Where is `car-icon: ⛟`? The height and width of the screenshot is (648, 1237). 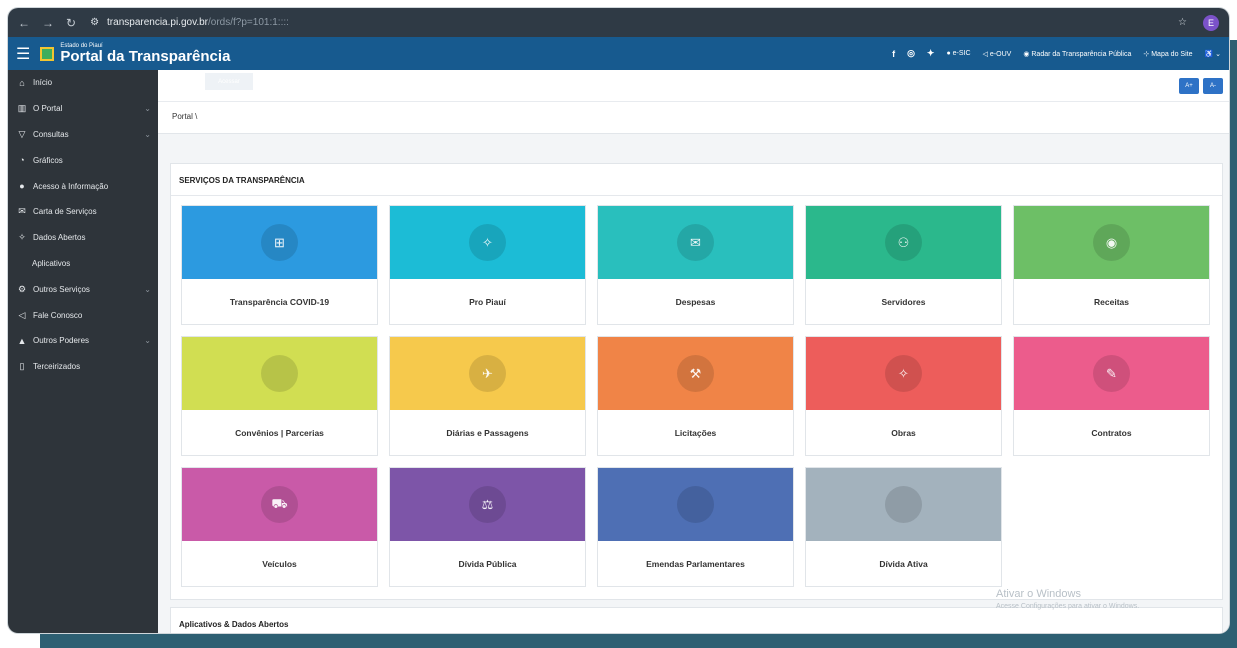
car-icon: ⛟ is located at coordinates (279, 504).